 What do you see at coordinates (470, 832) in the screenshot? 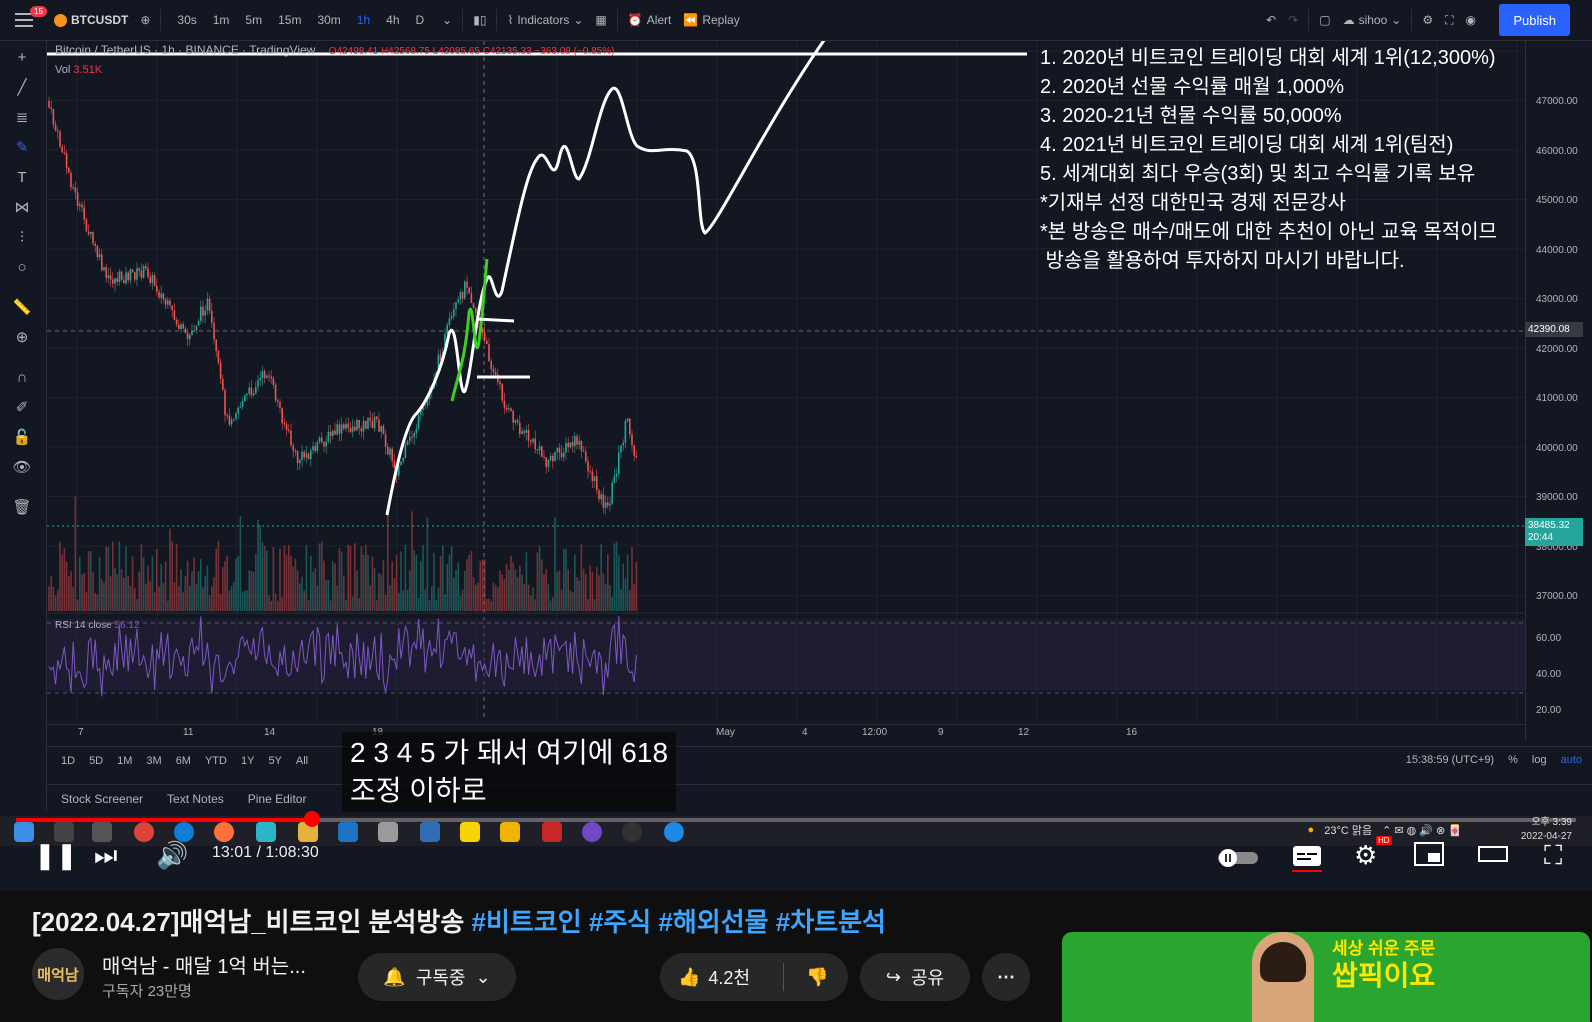
I see `kakaotalk-icon` at bounding box center [470, 832].